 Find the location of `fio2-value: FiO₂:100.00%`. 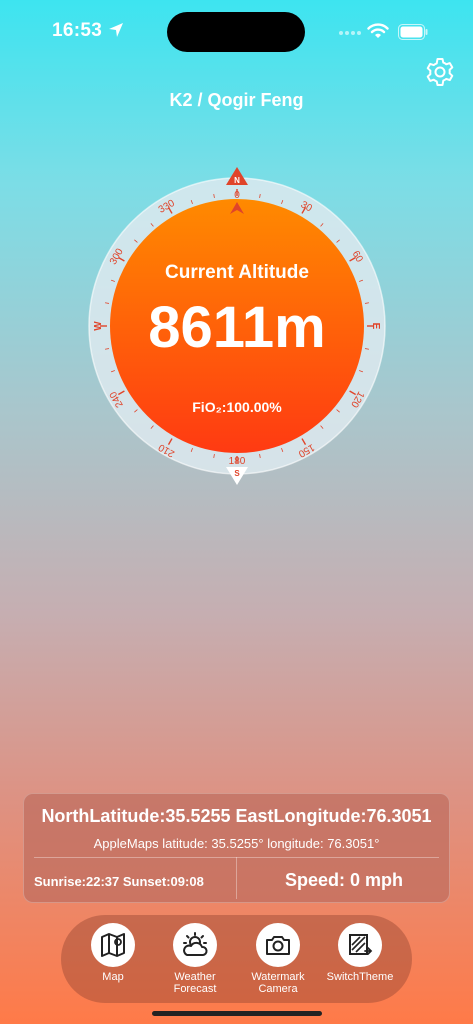

fio2-value: FiO₂:100.00% is located at coordinates (237, 407).